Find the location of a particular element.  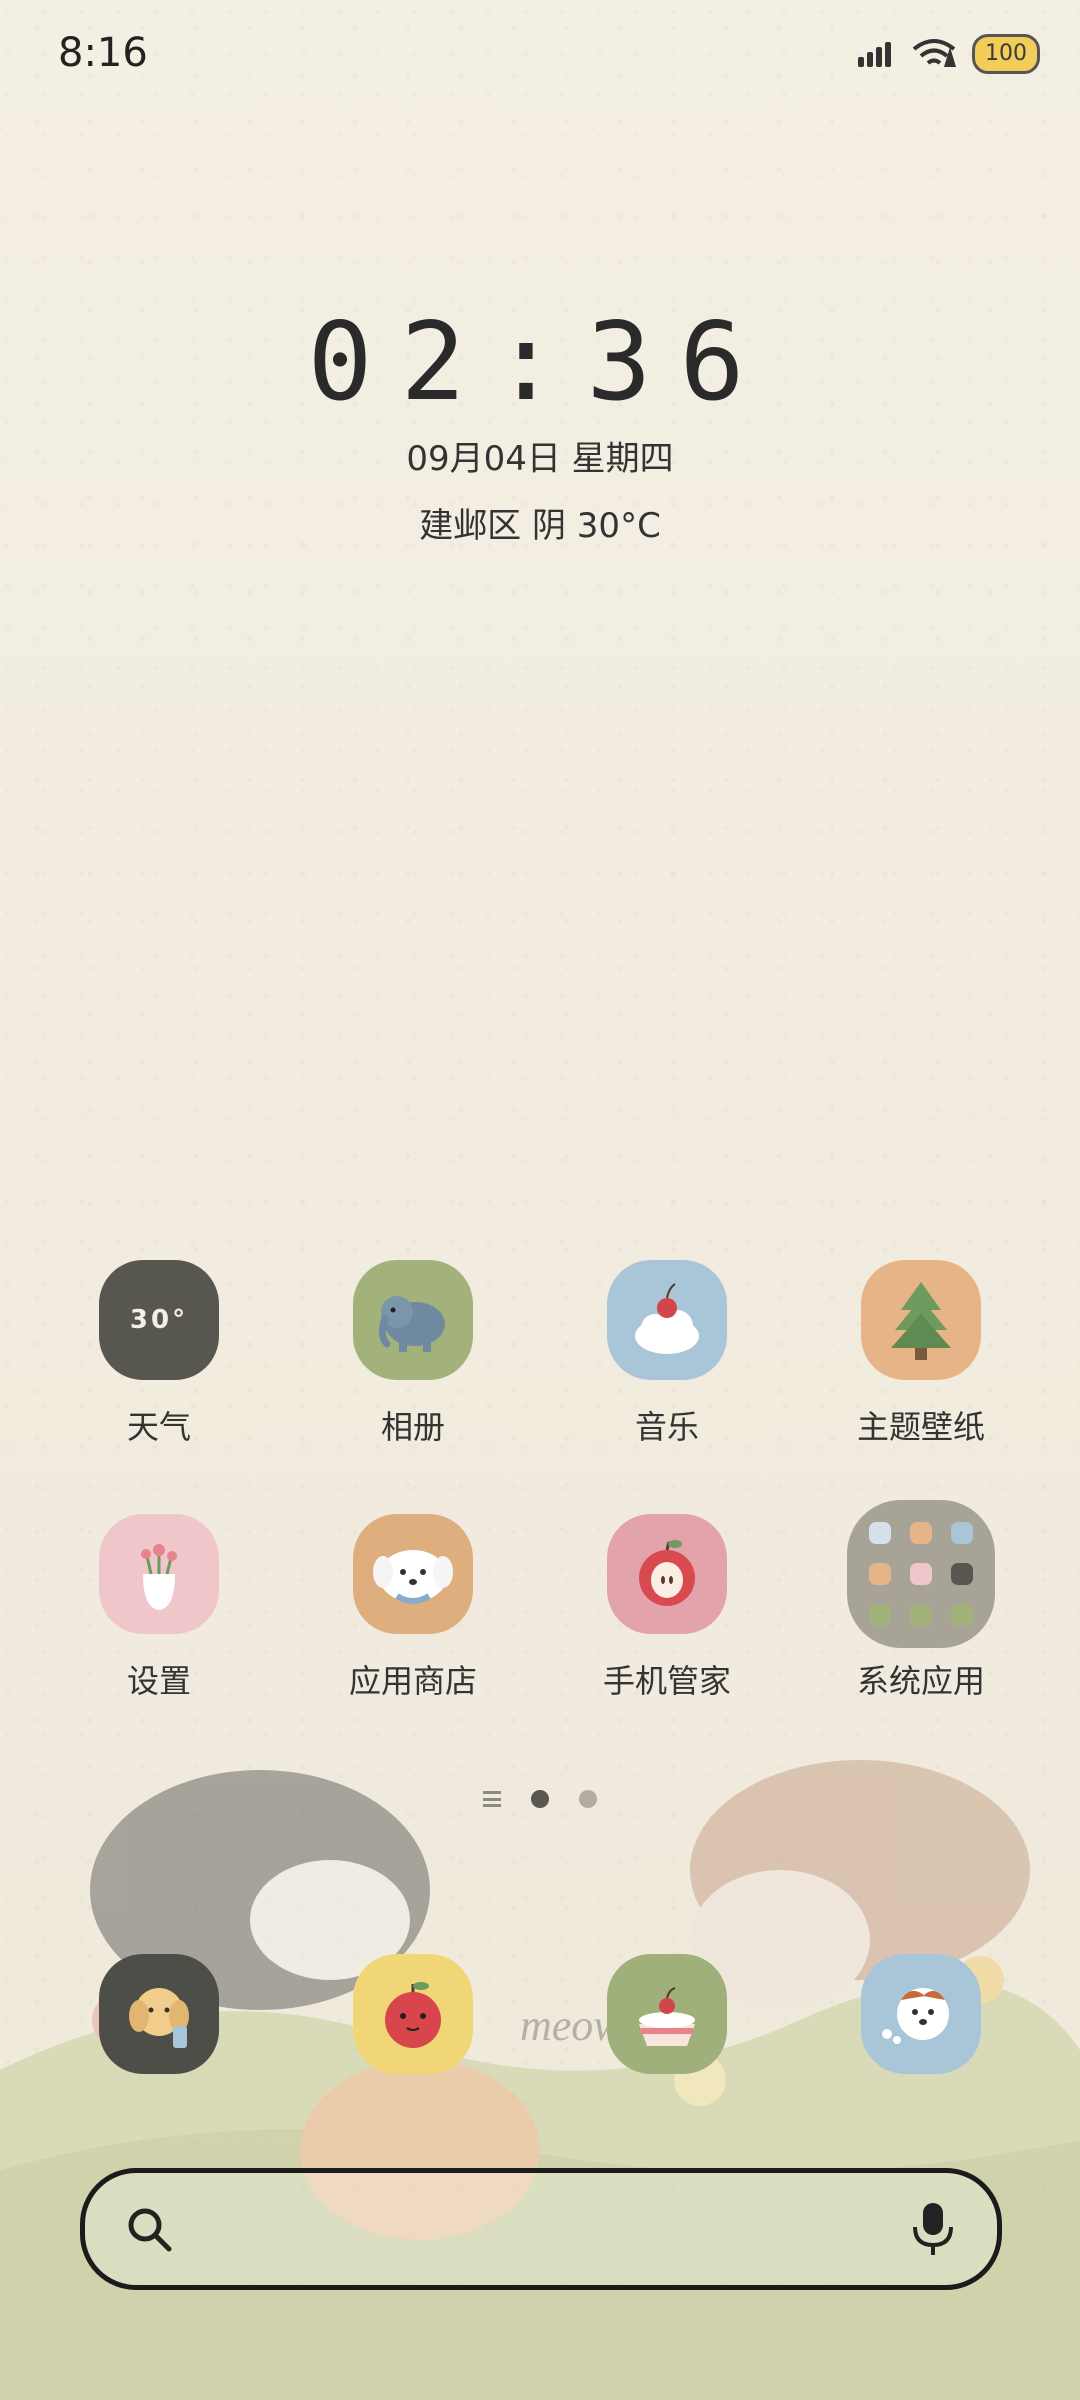

signal-icon is located at coordinates (874, 54).